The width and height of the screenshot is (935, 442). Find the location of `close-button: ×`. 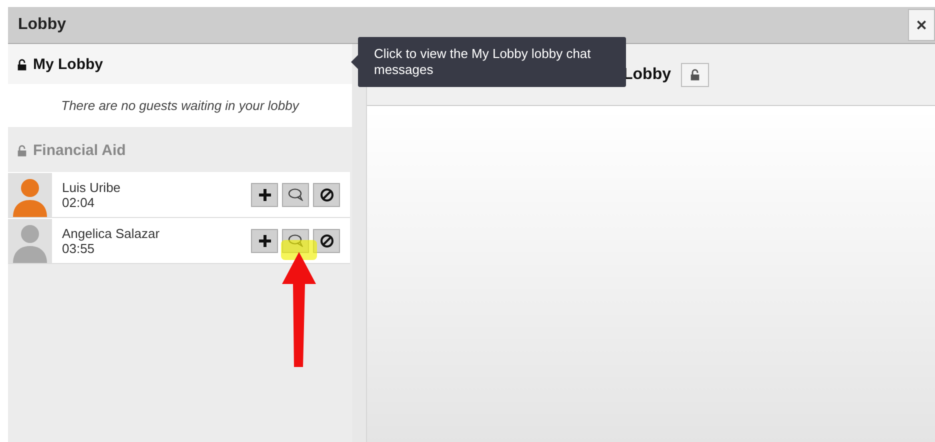

close-button: × is located at coordinates (921, 25).